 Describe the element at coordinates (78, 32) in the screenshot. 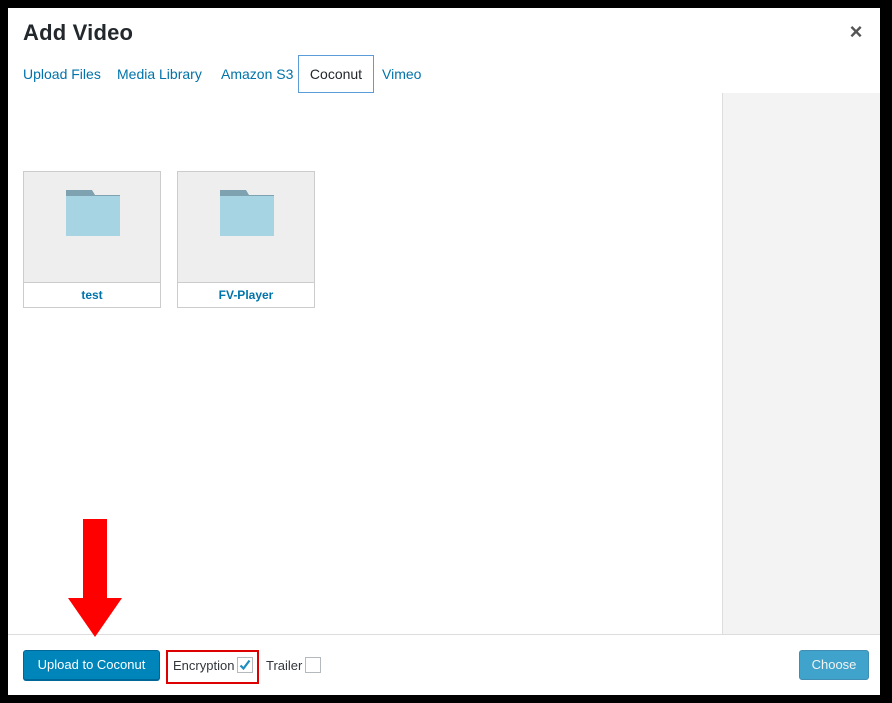

I see `dialog-title: Add Video` at that location.